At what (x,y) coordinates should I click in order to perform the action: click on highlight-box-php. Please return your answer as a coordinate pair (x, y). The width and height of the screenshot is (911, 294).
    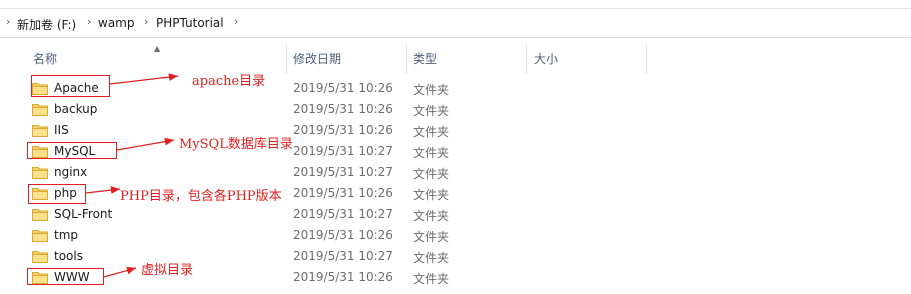
    Looking at the image, I should click on (57, 194).